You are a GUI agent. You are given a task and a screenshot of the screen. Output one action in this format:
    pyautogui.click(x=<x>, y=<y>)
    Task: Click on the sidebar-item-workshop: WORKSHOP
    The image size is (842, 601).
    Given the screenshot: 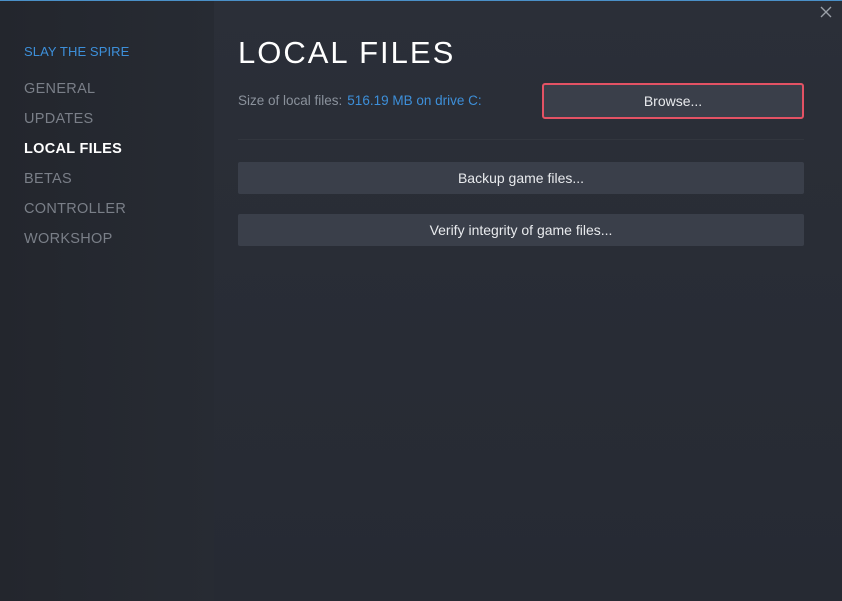 What is the action you would take?
    pyautogui.click(x=68, y=239)
    